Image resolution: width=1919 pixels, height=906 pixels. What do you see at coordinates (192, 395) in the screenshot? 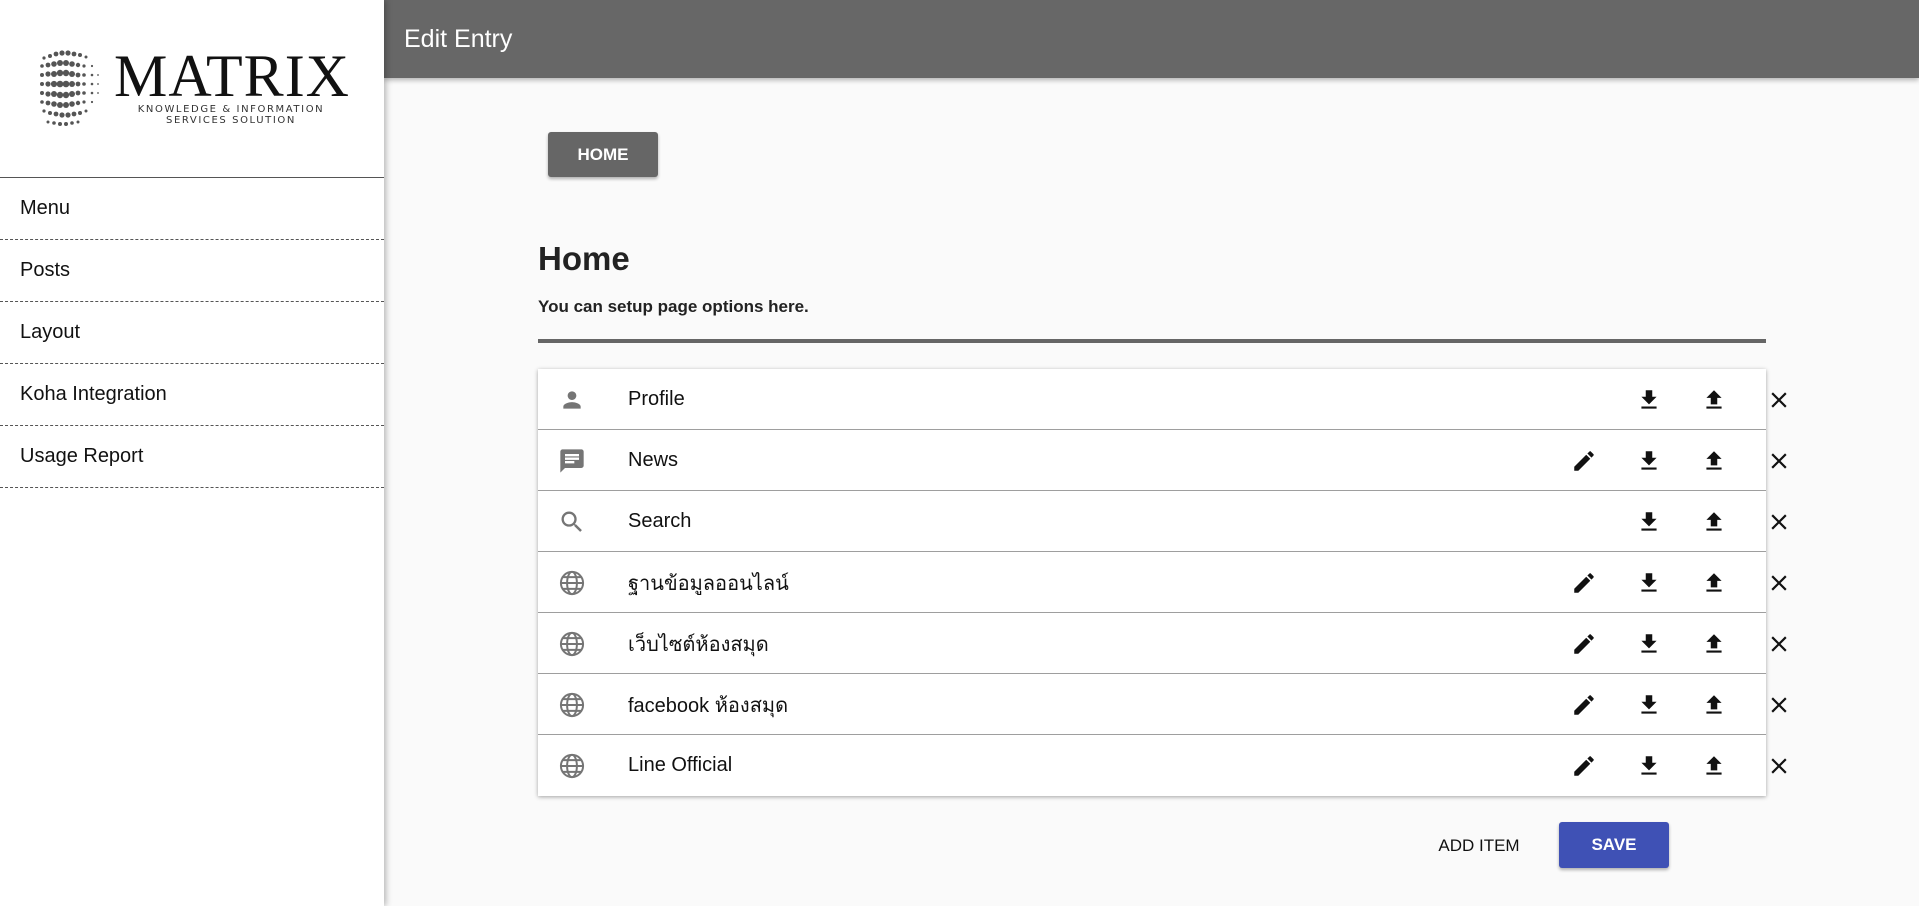
I see `sidebar-item-koha-integration: Koha Integration` at bounding box center [192, 395].